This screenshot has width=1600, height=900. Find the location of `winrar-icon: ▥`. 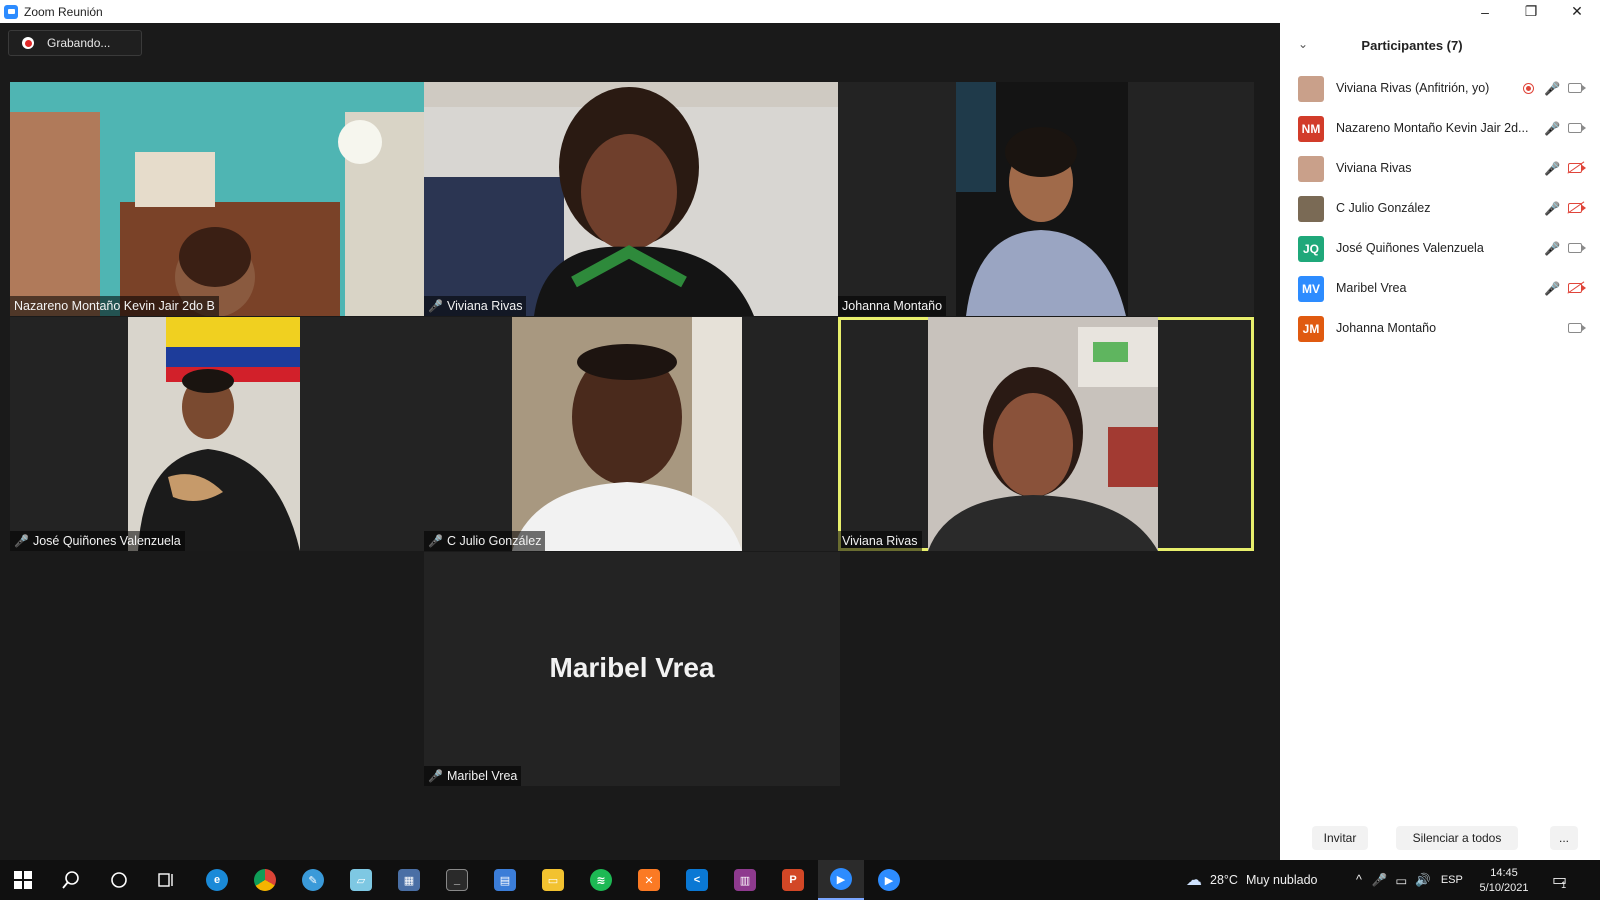

winrar-icon: ▥ is located at coordinates (745, 880).